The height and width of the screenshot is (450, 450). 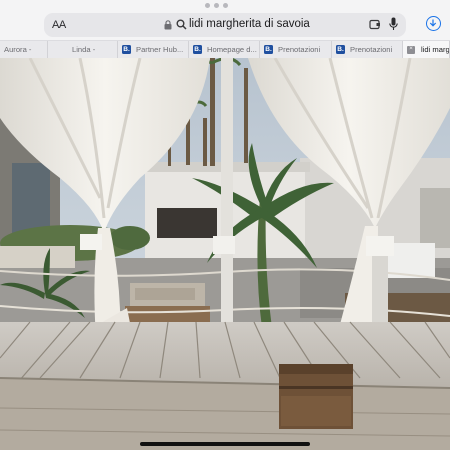 I want to click on tab-label: Linda -, so click(x=84, y=49).